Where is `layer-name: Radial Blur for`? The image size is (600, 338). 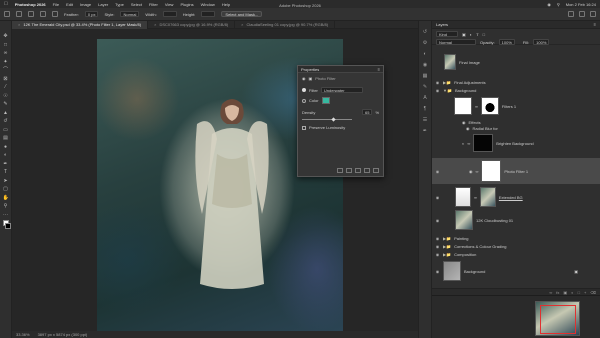 layer-name: Radial Blur for is located at coordinates (485, 128).